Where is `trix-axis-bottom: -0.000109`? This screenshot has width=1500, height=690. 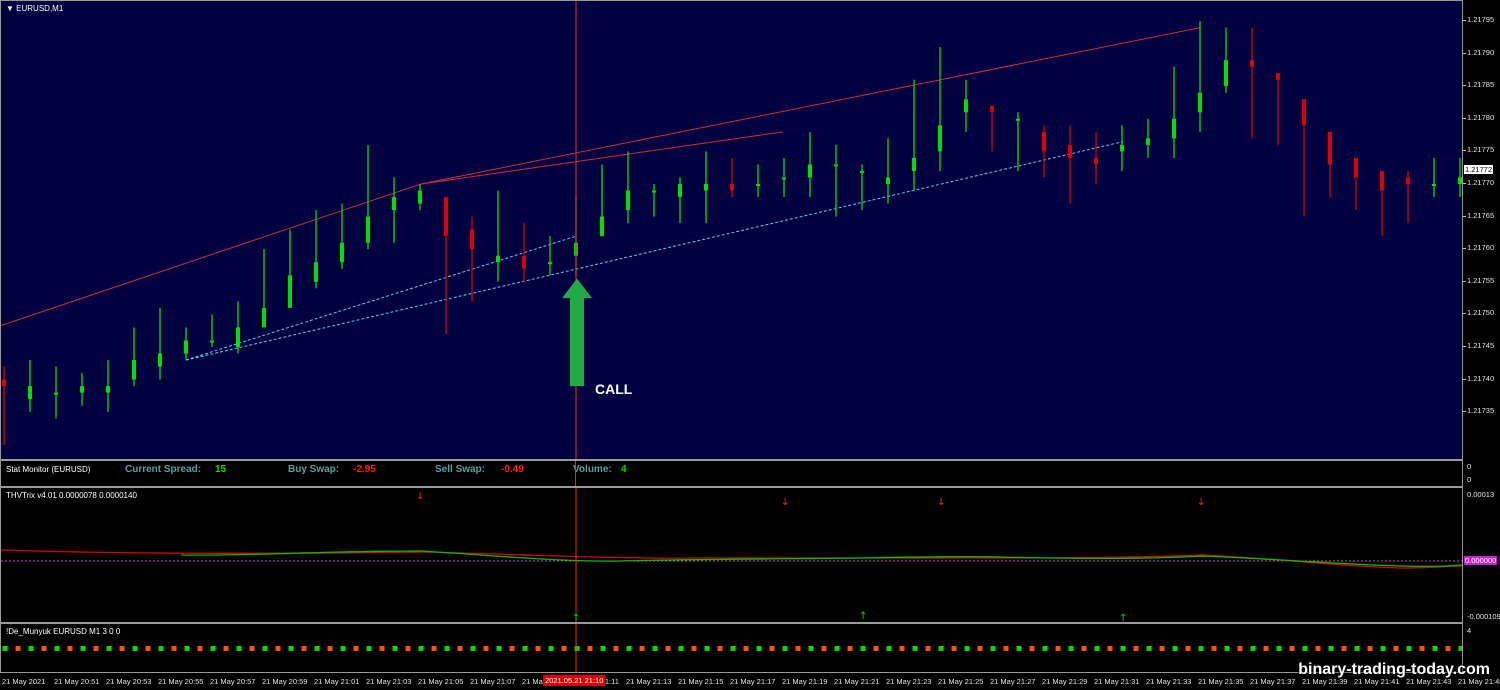
trix-axis-bottom: -0.000109 is located at coordinates (1483, 616).